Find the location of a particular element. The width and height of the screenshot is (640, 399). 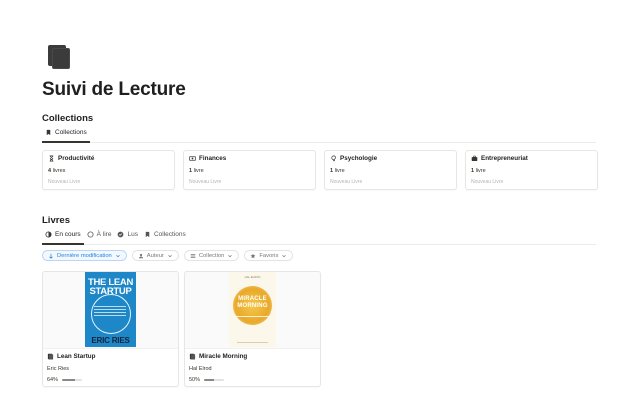

brain-icon is located at coordinates (333, 158).